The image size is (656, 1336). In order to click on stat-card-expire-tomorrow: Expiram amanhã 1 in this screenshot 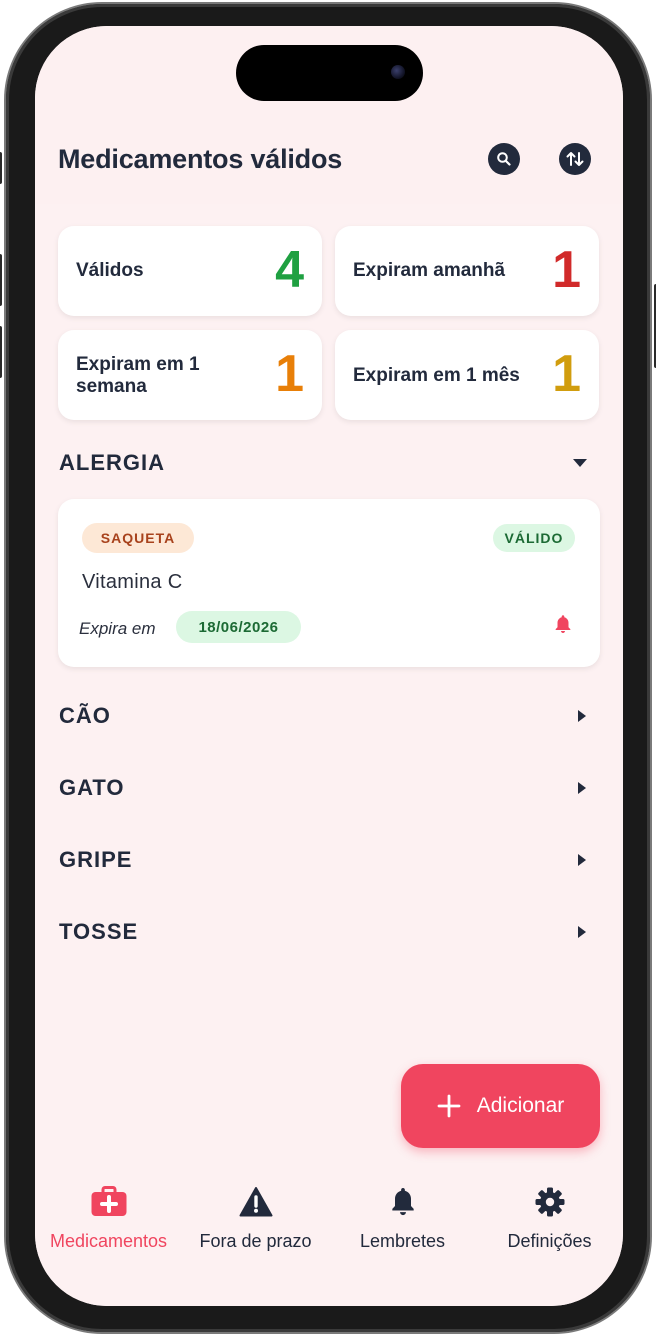, I will do `click(467, 271)`.